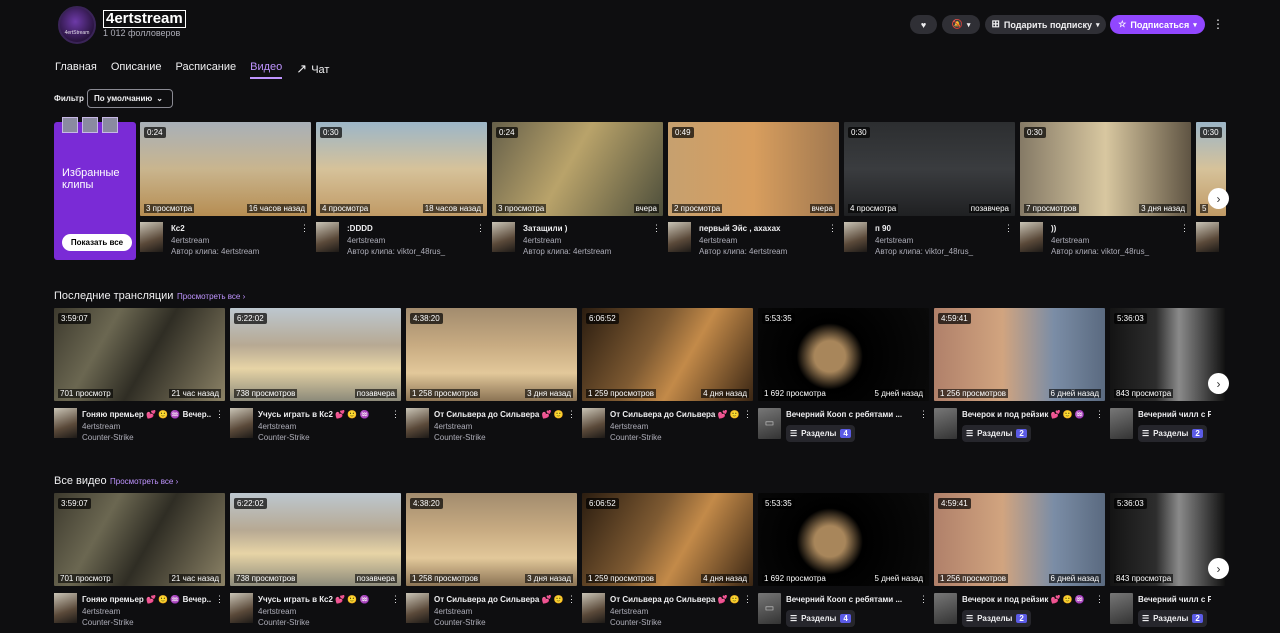 The image size is (1280, 633). I want to click on all-video-thumbnail: 3:59:07 701 просмотр 21 час назад, so click(139, 539).